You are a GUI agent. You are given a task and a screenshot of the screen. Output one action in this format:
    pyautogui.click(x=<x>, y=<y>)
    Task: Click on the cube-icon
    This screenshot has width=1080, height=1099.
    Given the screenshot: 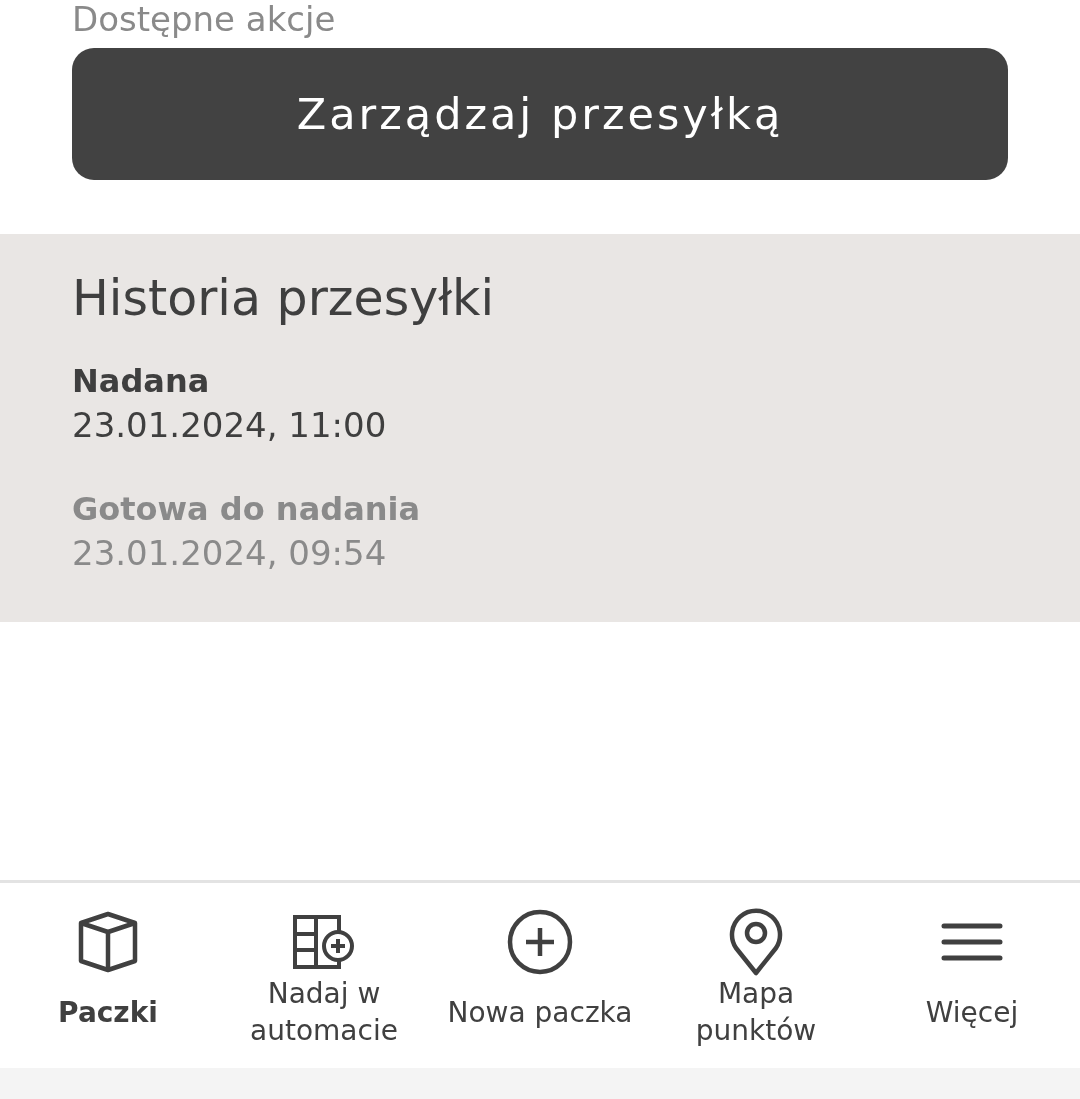 What is the action you would take?
    pyautogui.click(x=108, y=942)
    